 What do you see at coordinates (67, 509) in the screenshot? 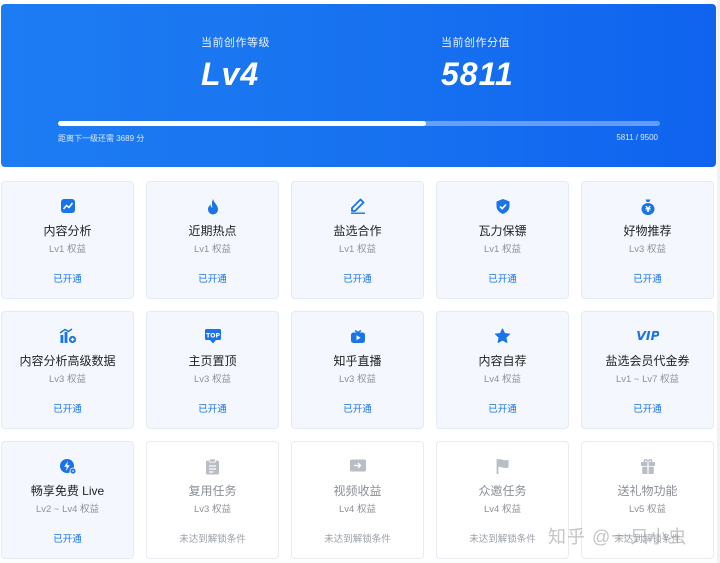
I see `benefit-level: Lv2 ~ Lv4 权益` at bounding box center [67, 509].